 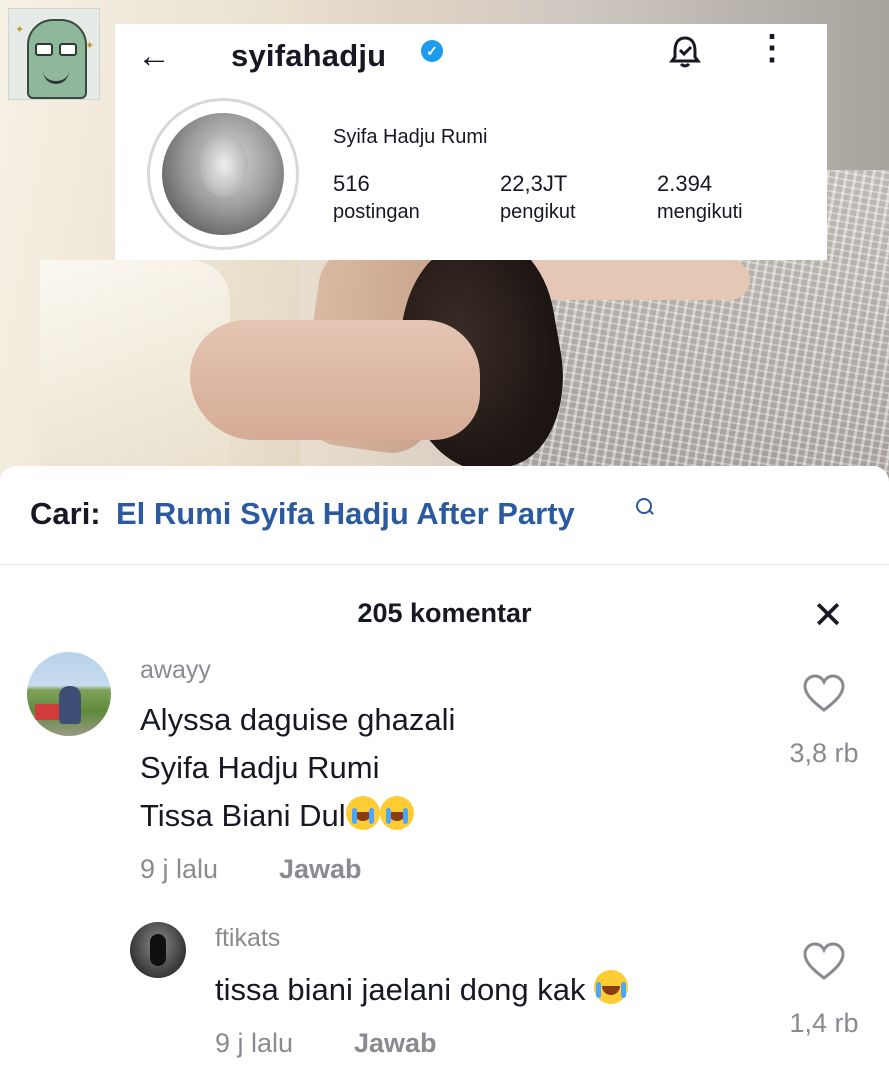 What do you see at coordinates (298, 719) in the screenshot?
I see `comment-line: Alyssa daguise ghazali` at bounding box center [298, 719].